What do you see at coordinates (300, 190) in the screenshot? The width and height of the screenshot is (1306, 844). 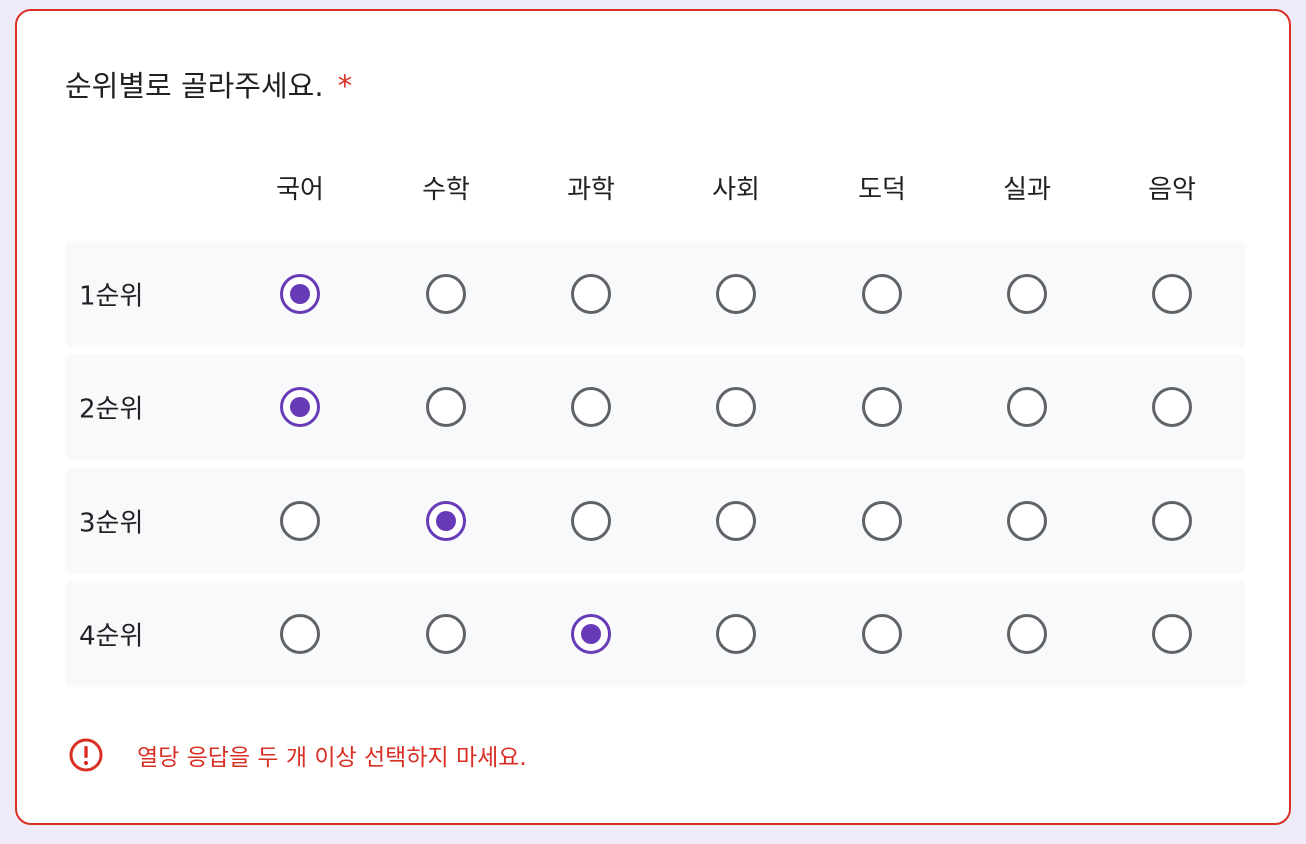 I see `column-header: 국어` at bounding box center [300, 190].